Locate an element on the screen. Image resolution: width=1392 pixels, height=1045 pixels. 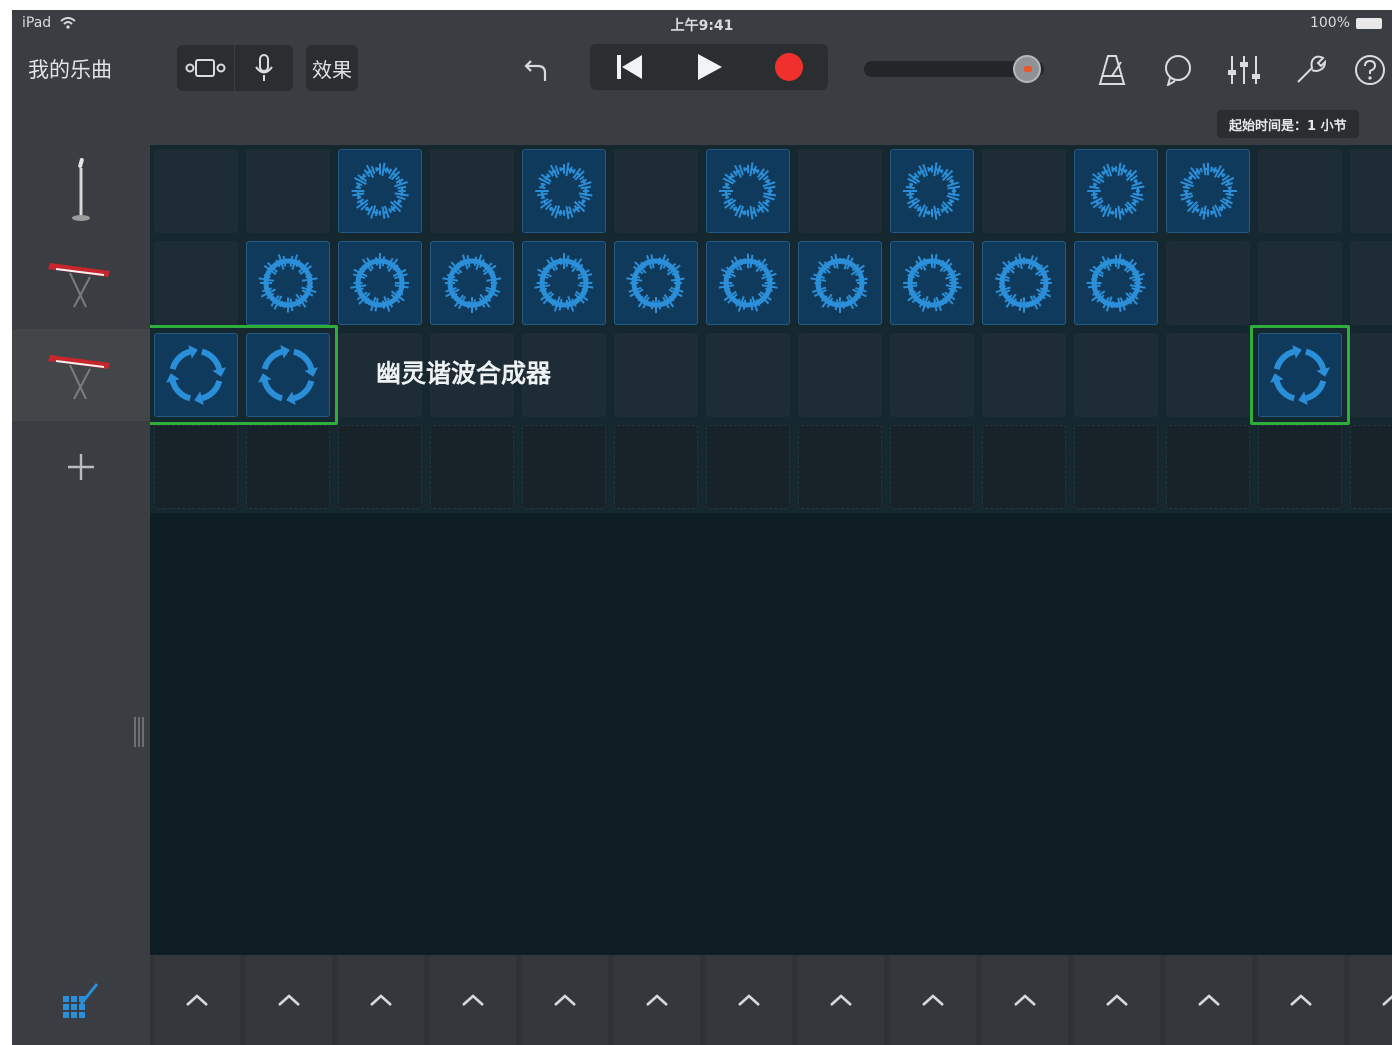
undo-button is located at coordinates (536, 70).